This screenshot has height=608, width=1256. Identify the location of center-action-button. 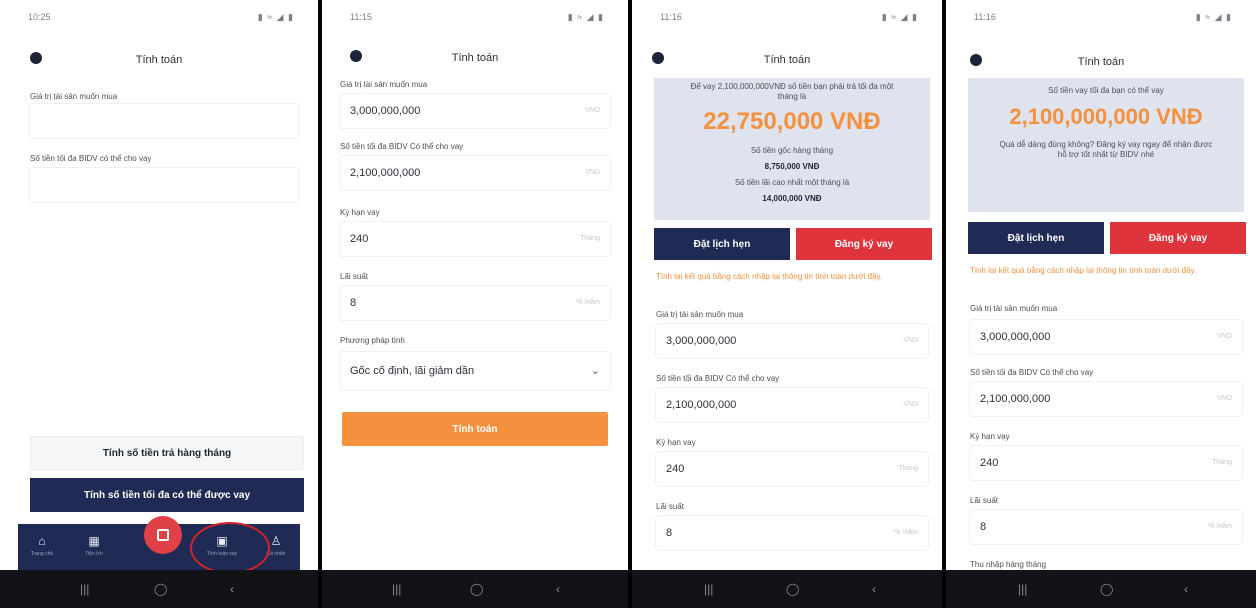
(163, 535).